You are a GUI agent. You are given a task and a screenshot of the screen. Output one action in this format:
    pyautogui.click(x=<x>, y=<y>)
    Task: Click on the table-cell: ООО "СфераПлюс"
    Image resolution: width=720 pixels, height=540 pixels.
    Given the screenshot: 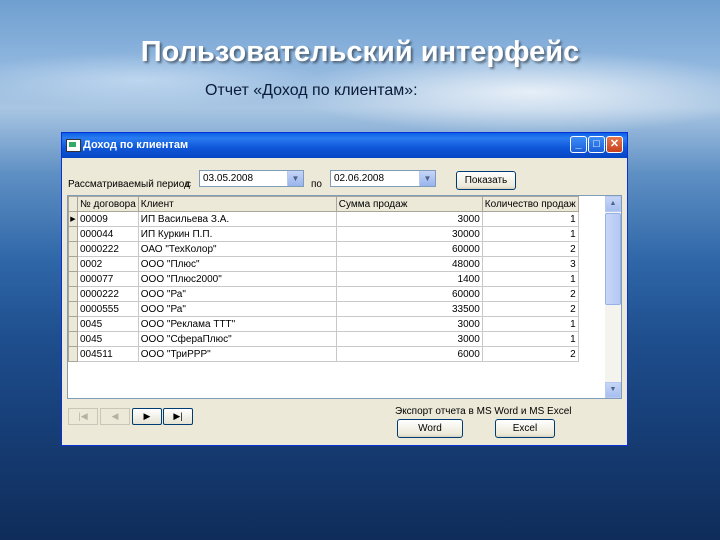 What is the action you would take?
    pyautogui.click(x=237, y=339)
    